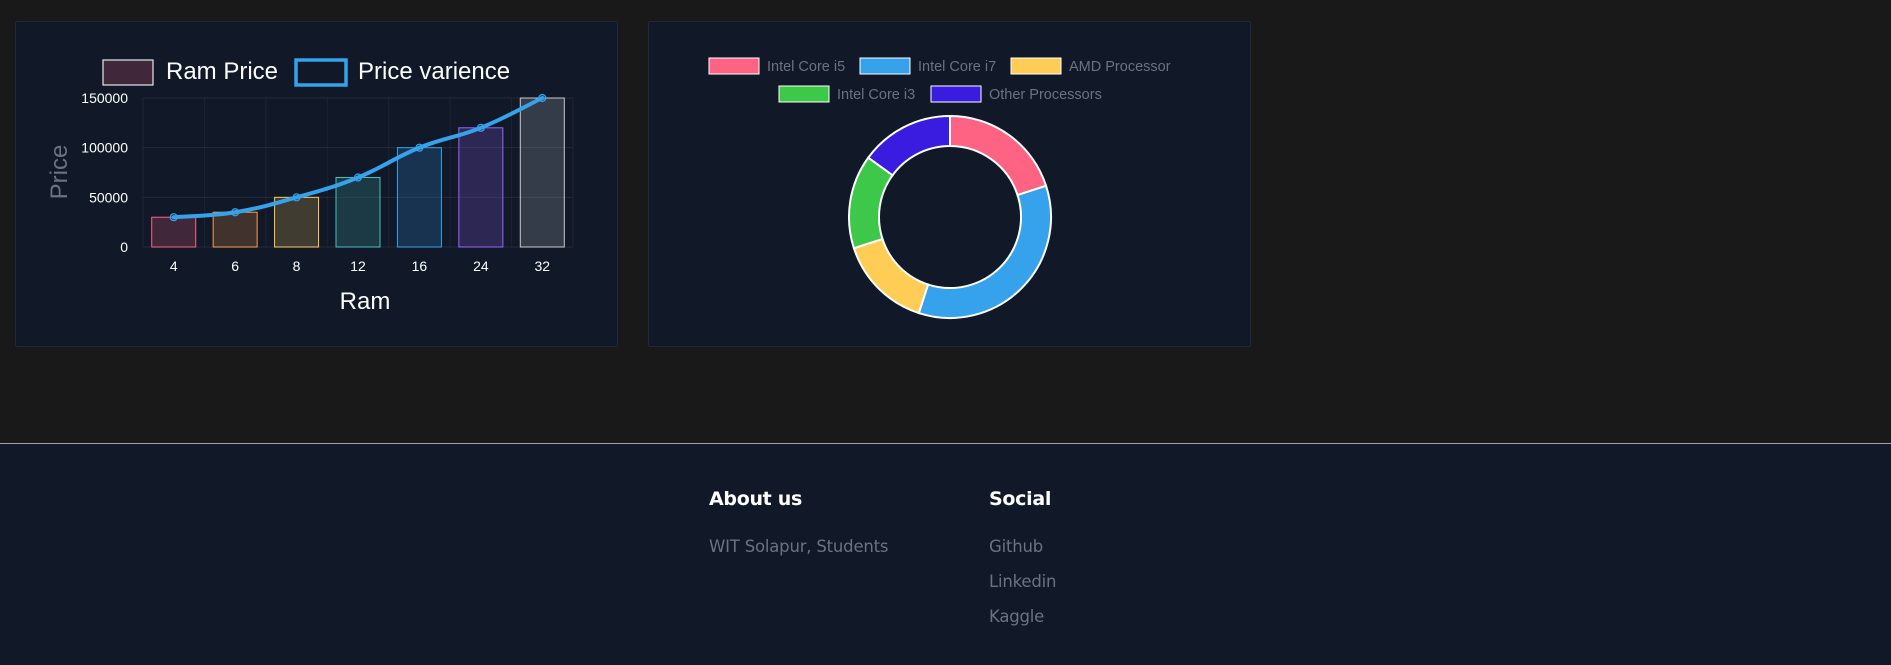 Image resolution: width=1891 pixels, height=665 pixels. Describe the element at coordinates (804, 94) in the screenshot. I see `legend-swatch-intel-core-i3` at that location.